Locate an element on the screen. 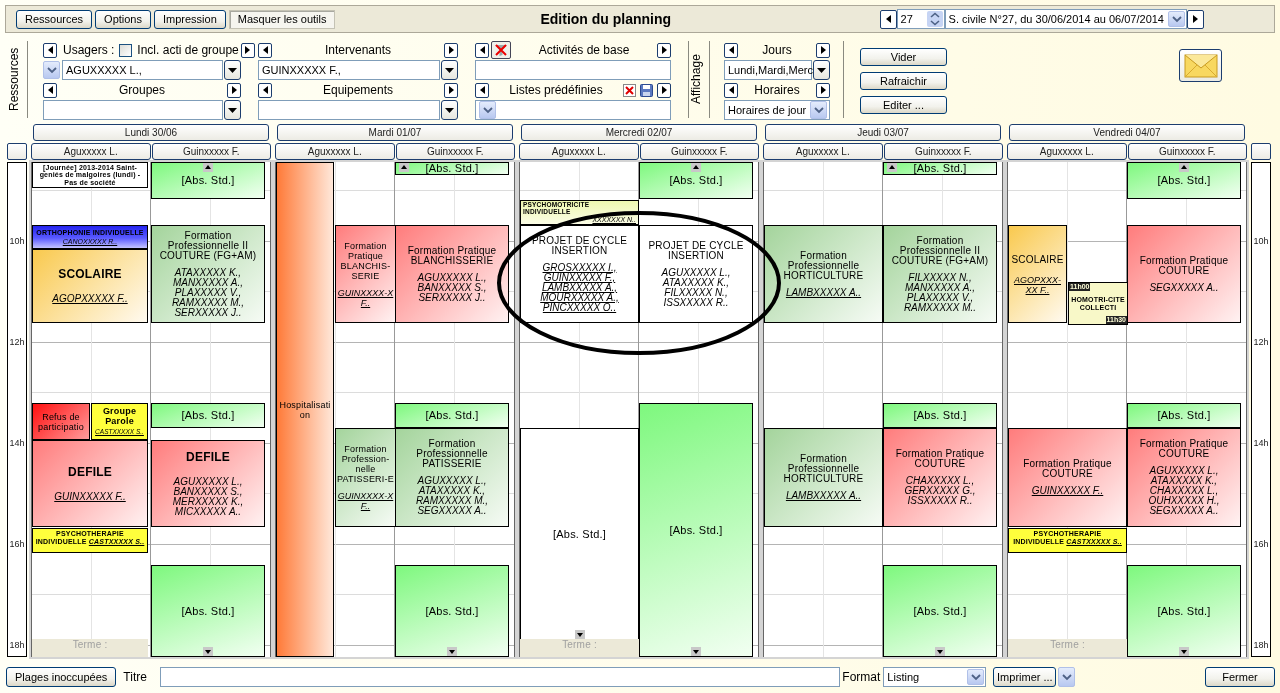 The image size is (1280, 693). activity-card: Refus de participatio is located at coordinates (61, 421).